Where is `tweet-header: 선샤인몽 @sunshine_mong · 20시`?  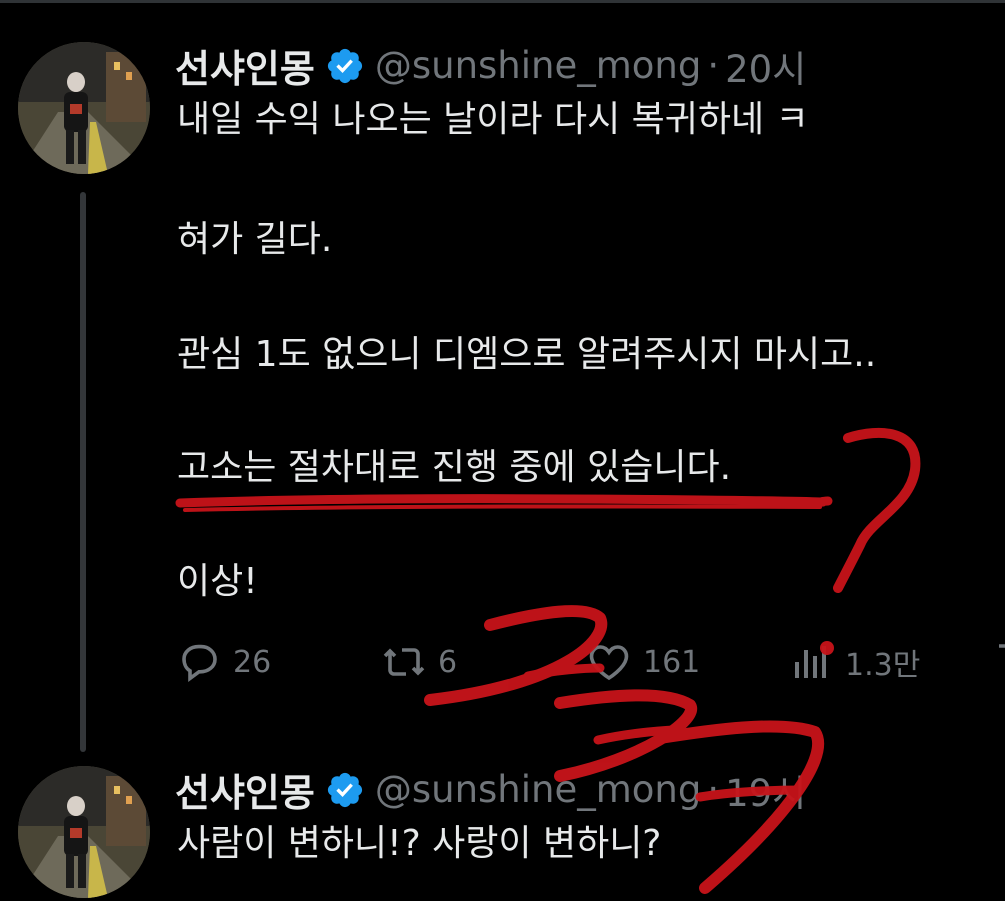 tweet-header: 선샤인몽 @sunshine_mong · 20시 is located at coordinates (490, 65).